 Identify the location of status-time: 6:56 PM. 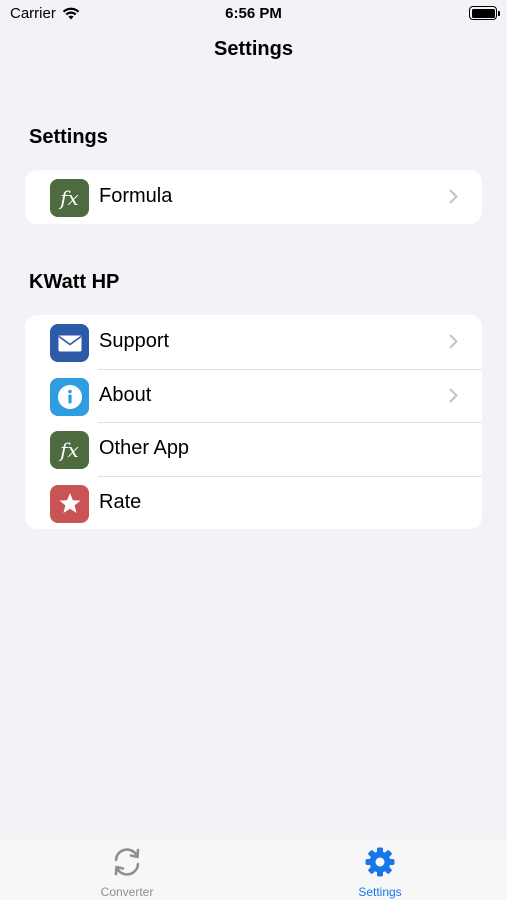
(253, 13).